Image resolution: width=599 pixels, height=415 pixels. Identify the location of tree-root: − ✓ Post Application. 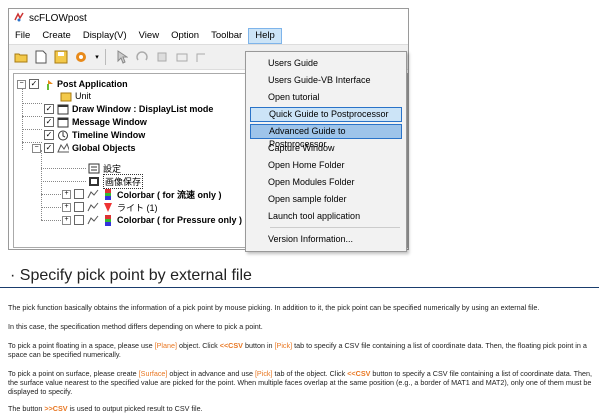
(72, 84).